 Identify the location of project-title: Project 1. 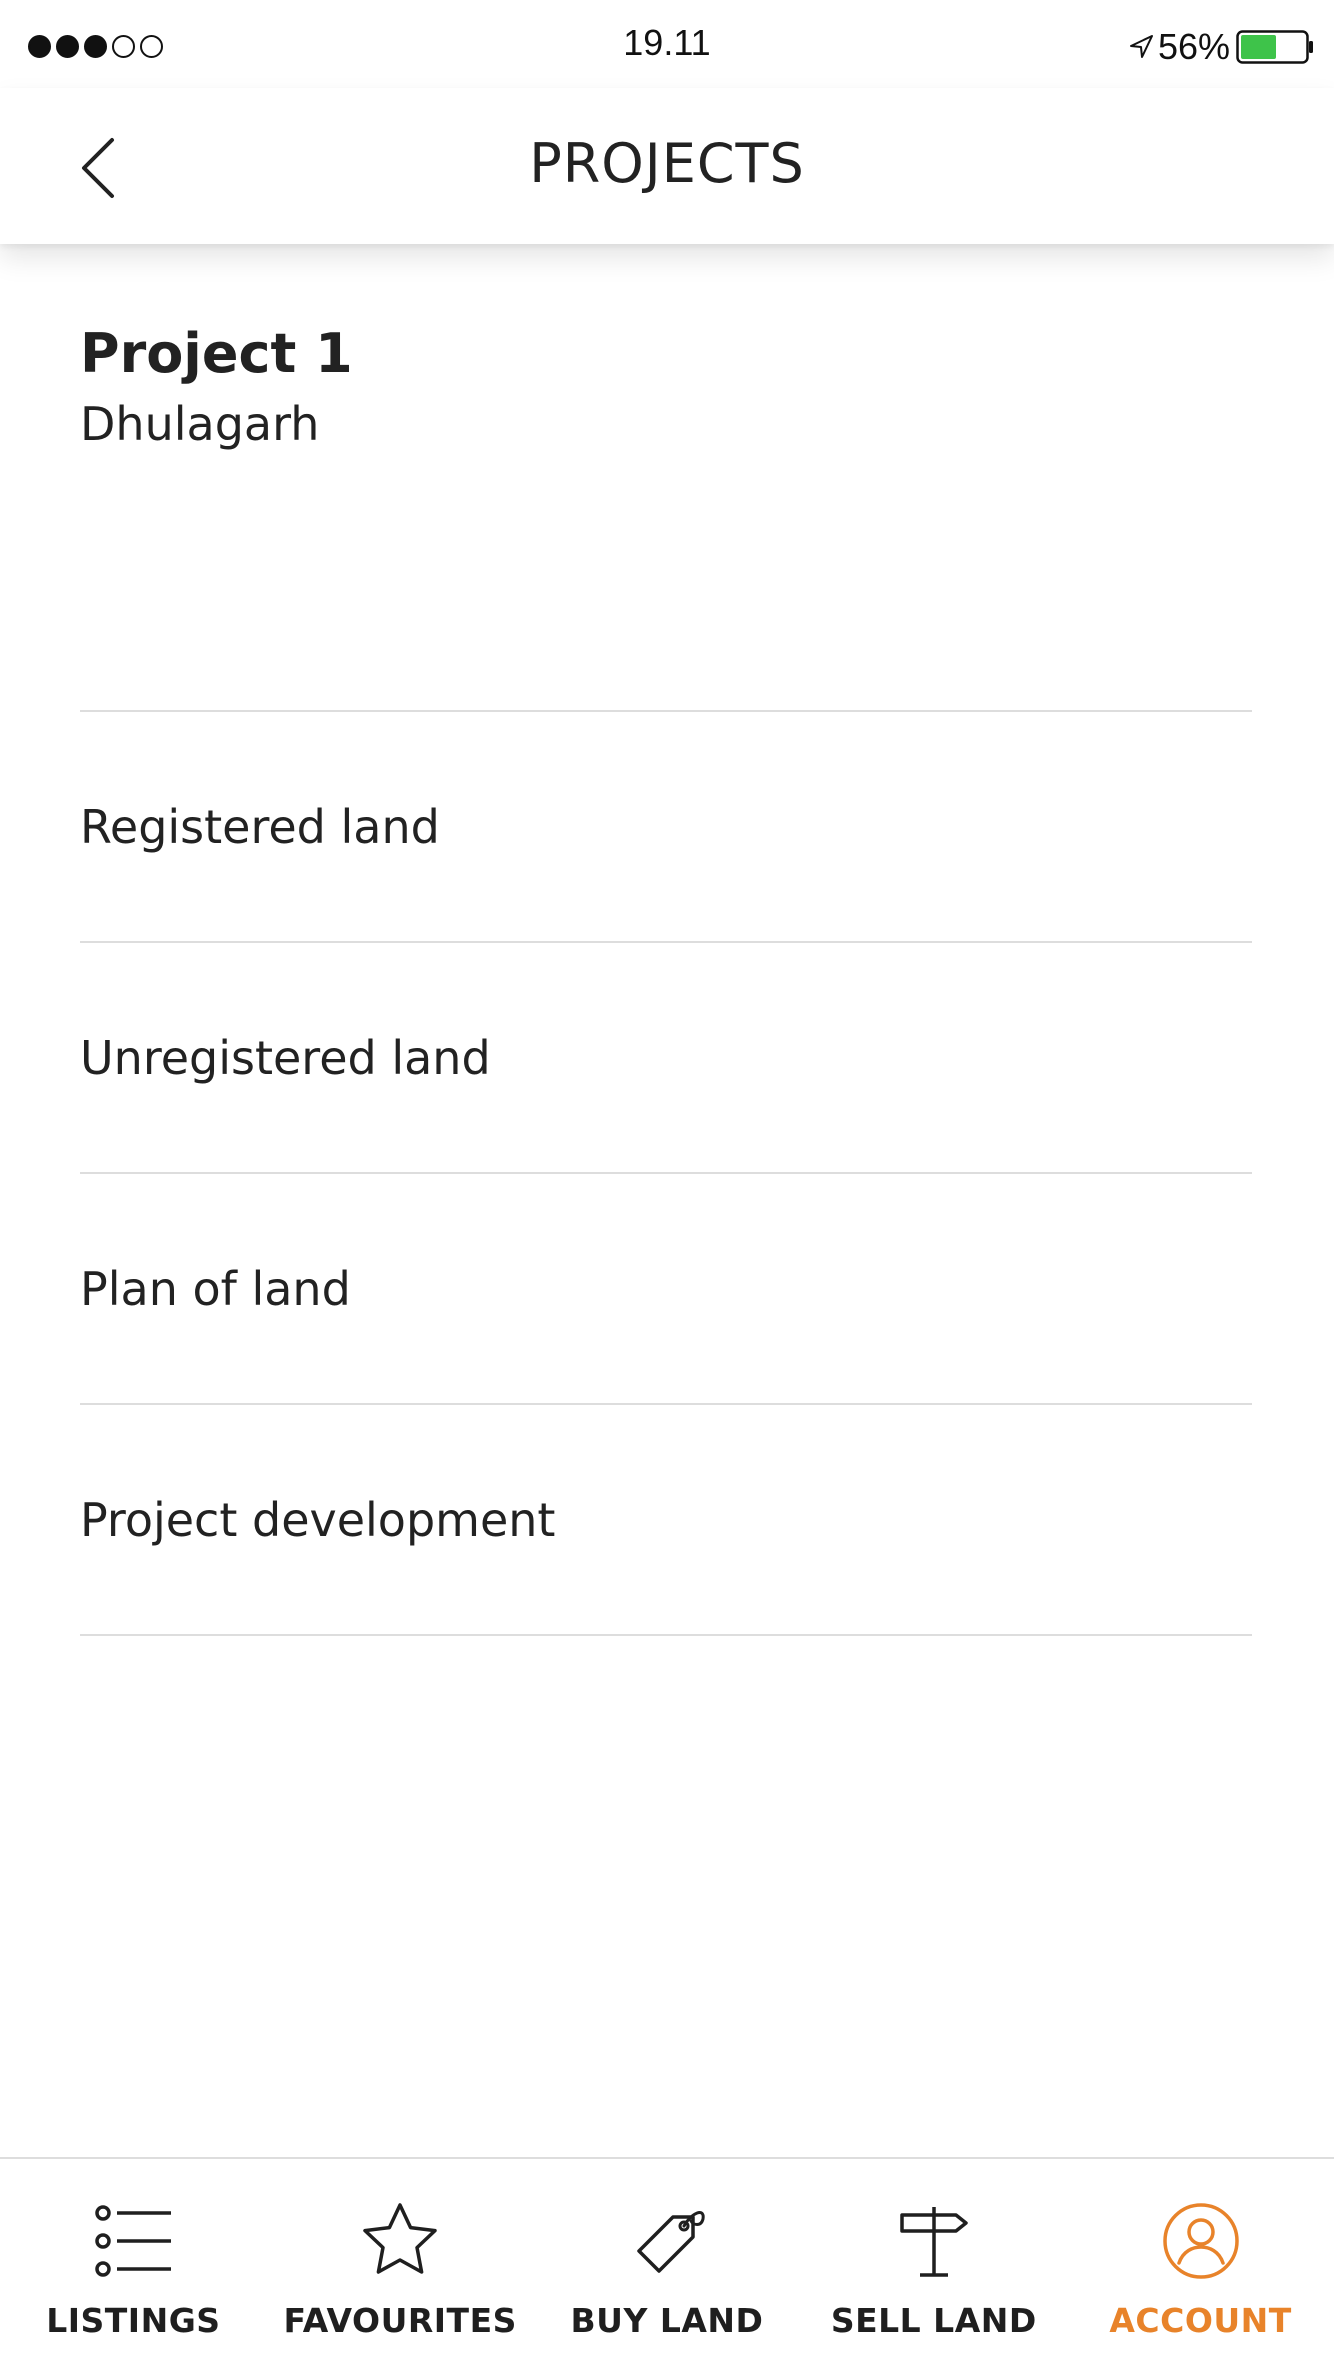
(216, 353).